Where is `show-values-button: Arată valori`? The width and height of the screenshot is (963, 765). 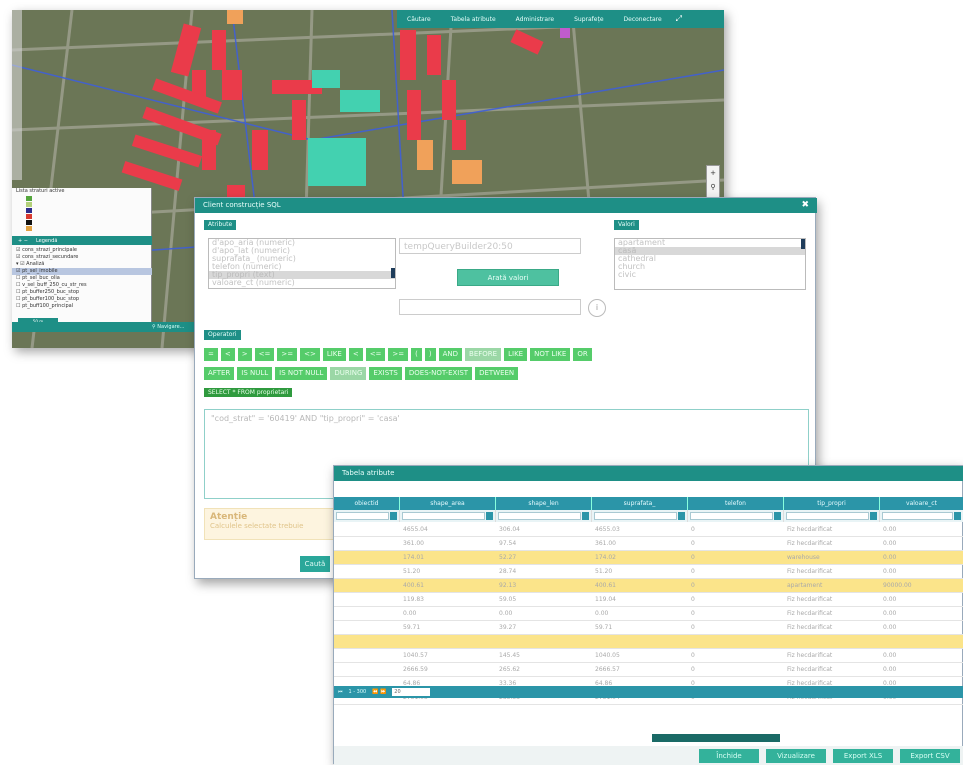 show-values-button: Arată valori is located at coordinates (508, 277).